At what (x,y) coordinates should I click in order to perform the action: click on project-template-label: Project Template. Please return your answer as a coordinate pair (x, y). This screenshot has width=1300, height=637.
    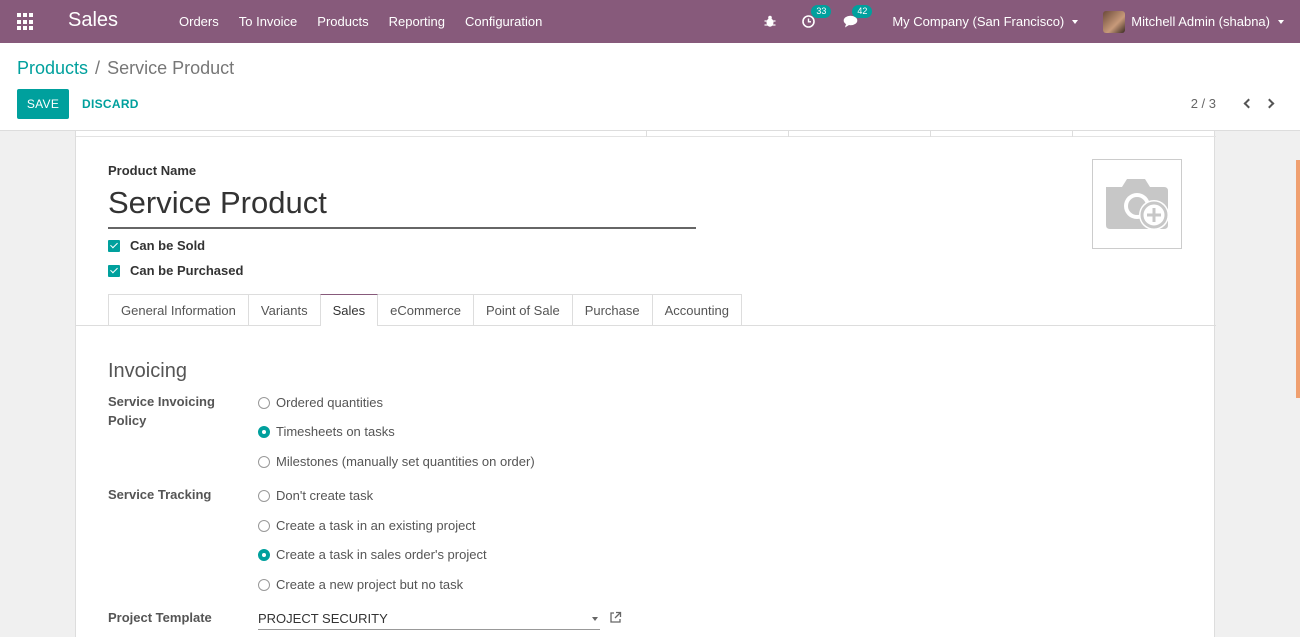
    Looking at the image, I should click on (160, 617).